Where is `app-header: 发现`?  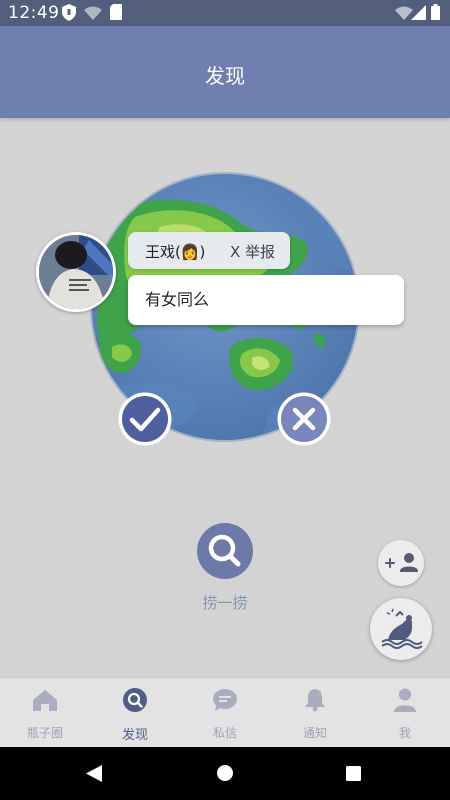
app-header: 发现 is located at coordinates (225, 72).